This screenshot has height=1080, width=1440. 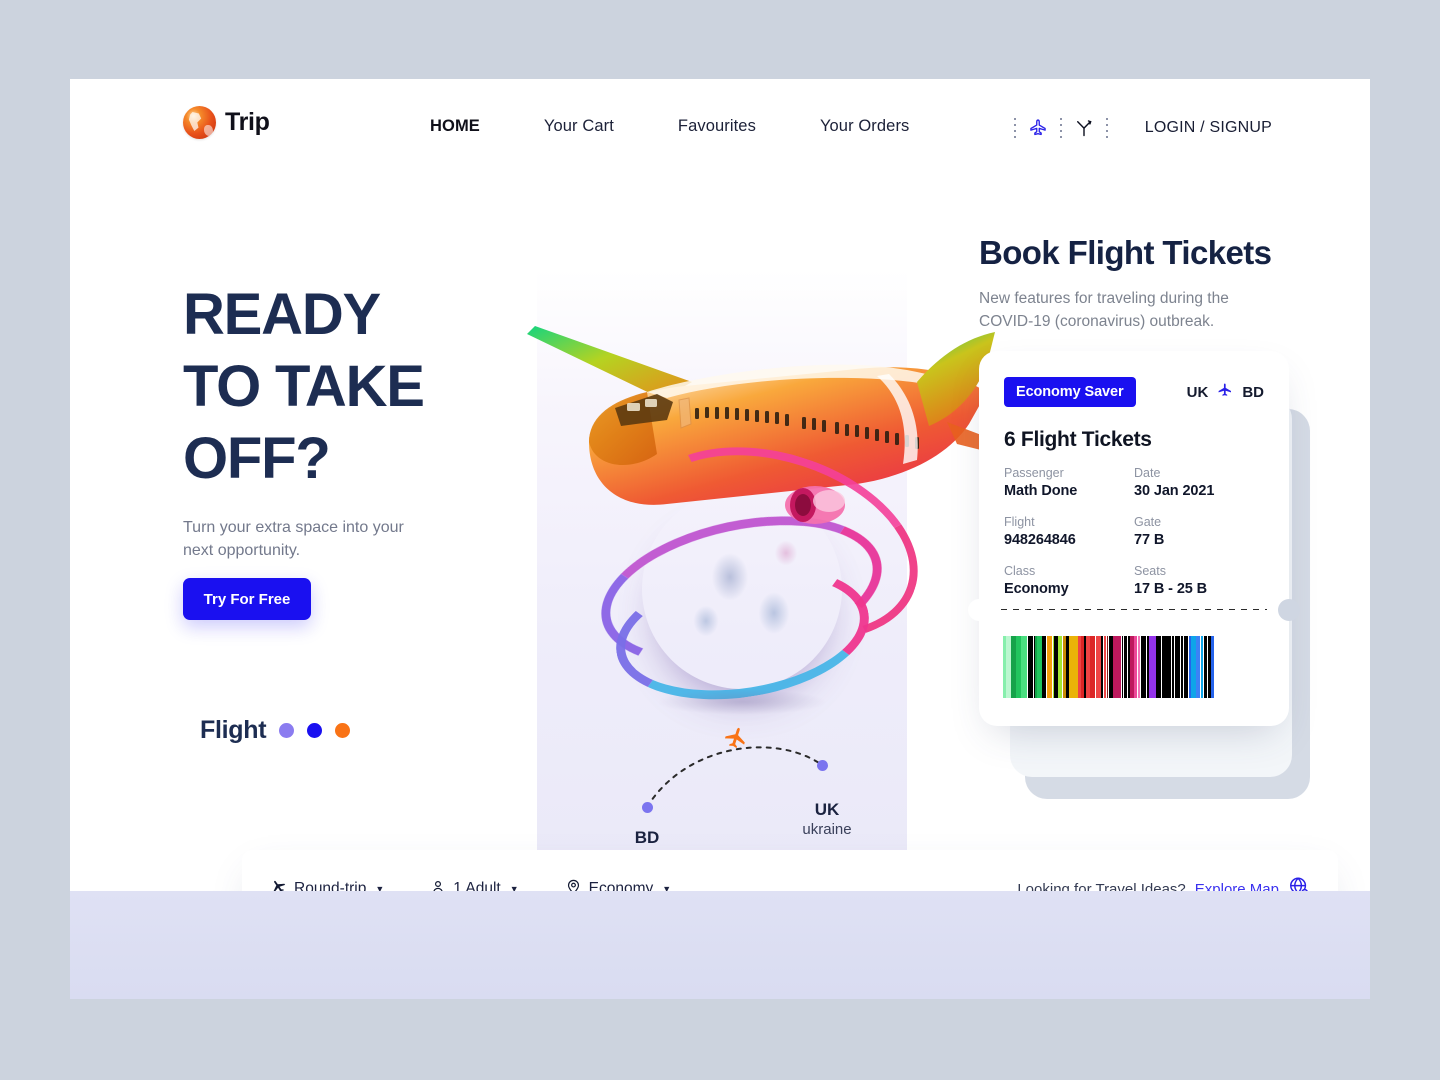 What do you see at coordinates (1148, 522) in the screenshot?
I see `field-label: Gate` at bounding box center [1148, 522].